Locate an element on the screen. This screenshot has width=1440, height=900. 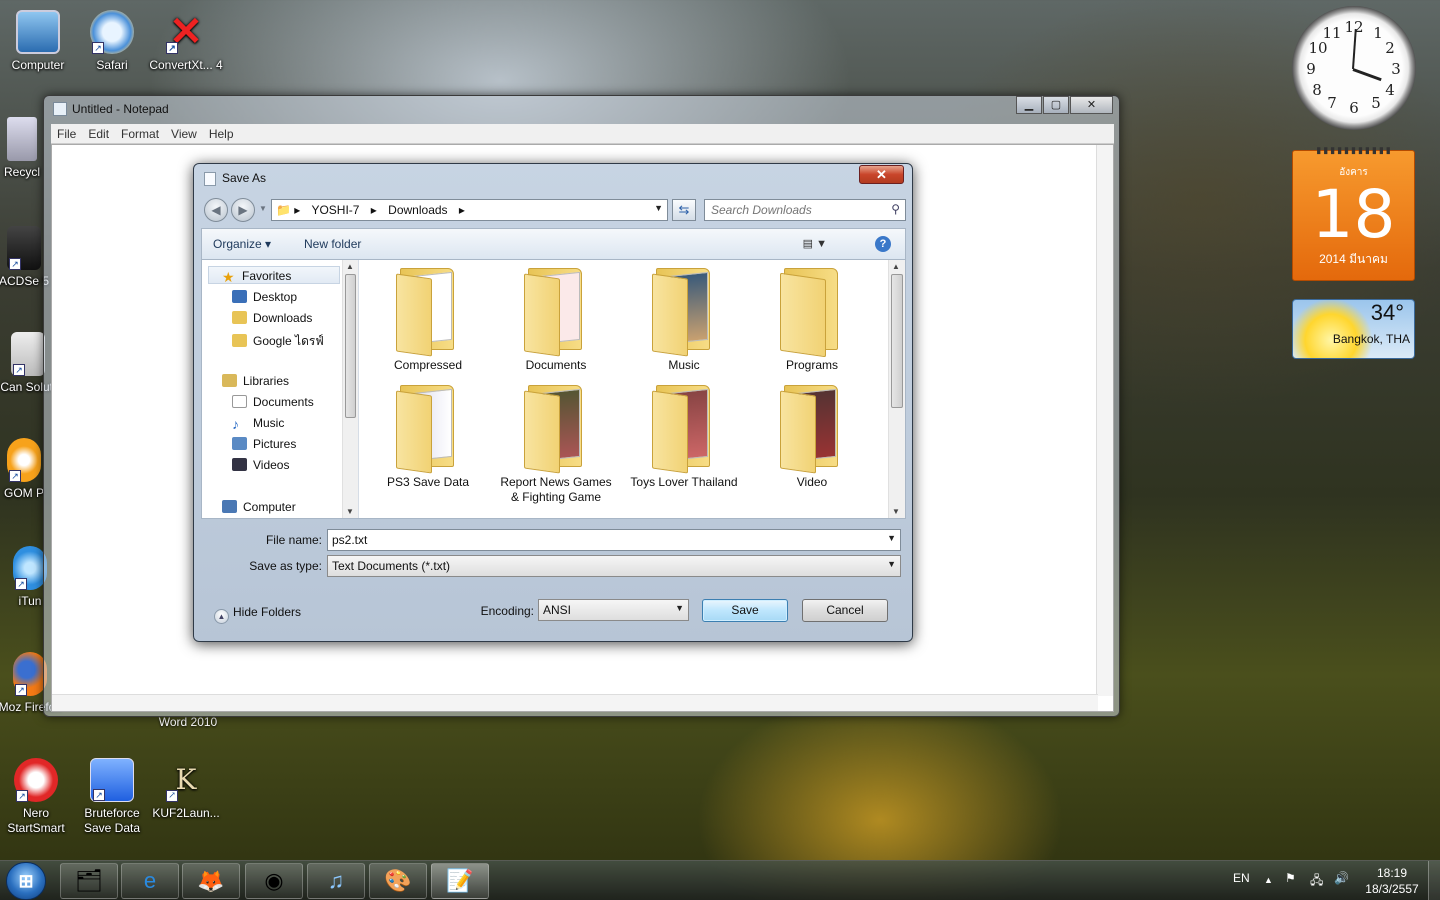
back-button: ◀ is located at coordinates (216, 210).